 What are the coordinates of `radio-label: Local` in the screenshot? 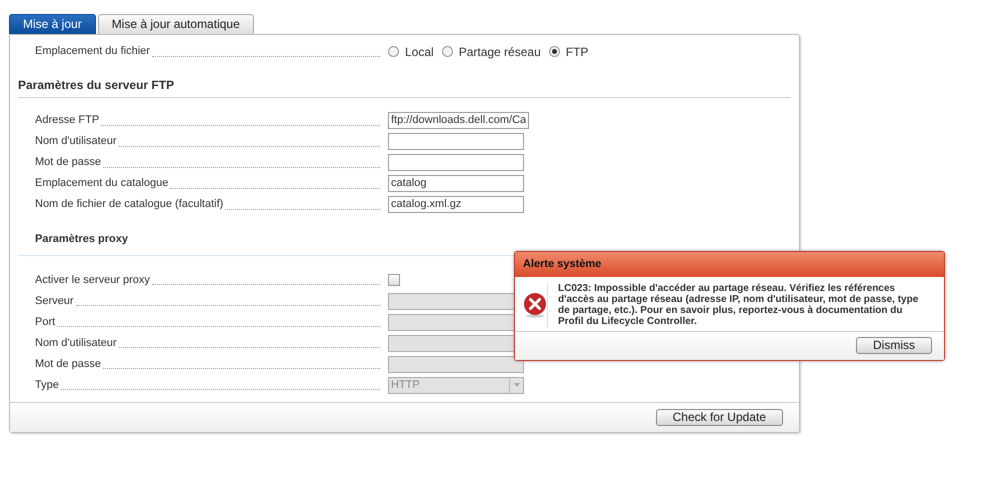 It's located at (419, 52).